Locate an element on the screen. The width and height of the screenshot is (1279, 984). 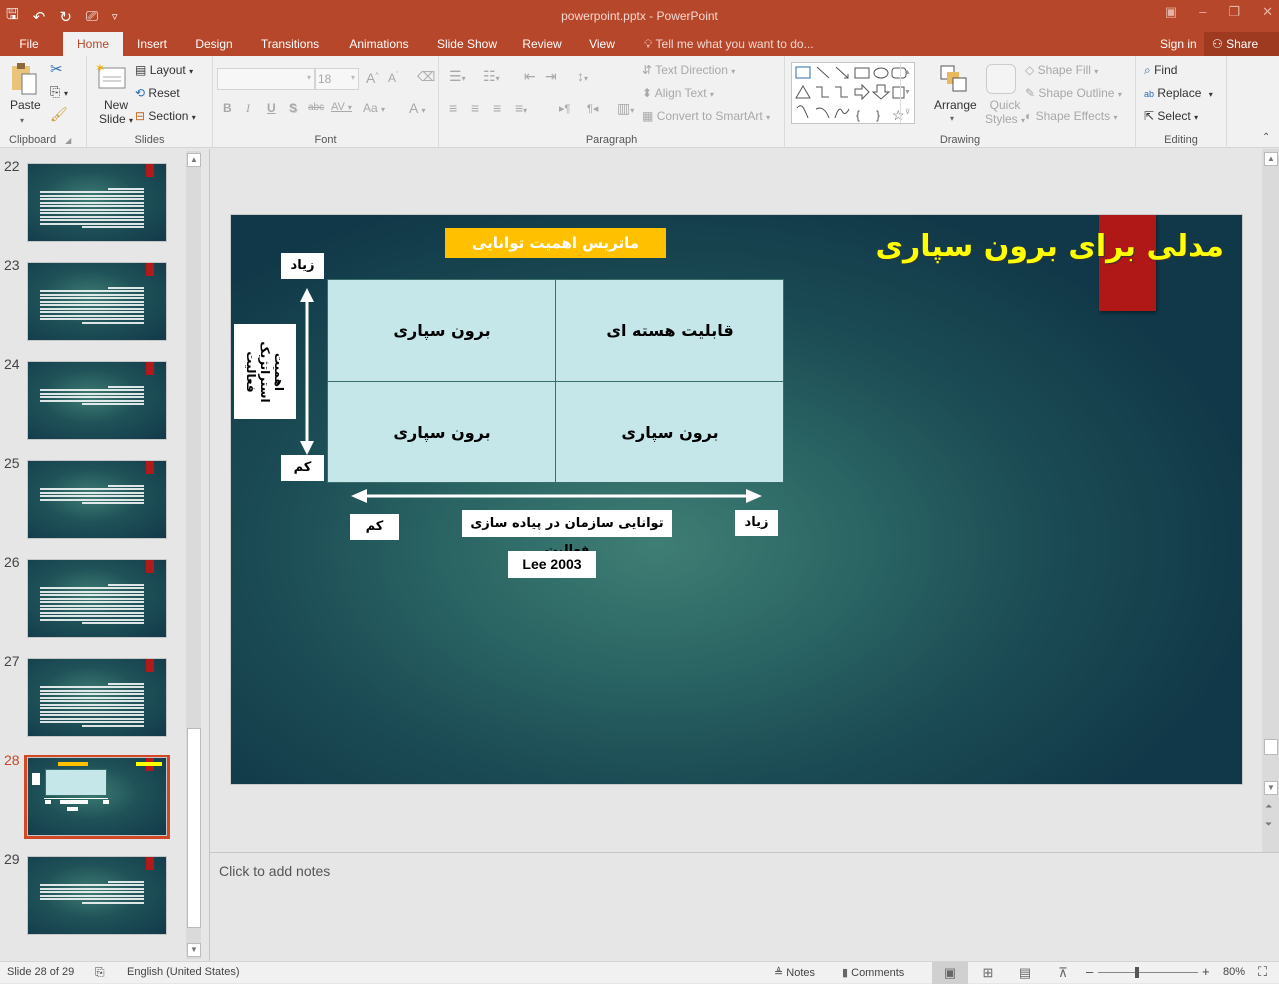
character-spacing-button: AV ▾ is located at coordinates (341, 107).